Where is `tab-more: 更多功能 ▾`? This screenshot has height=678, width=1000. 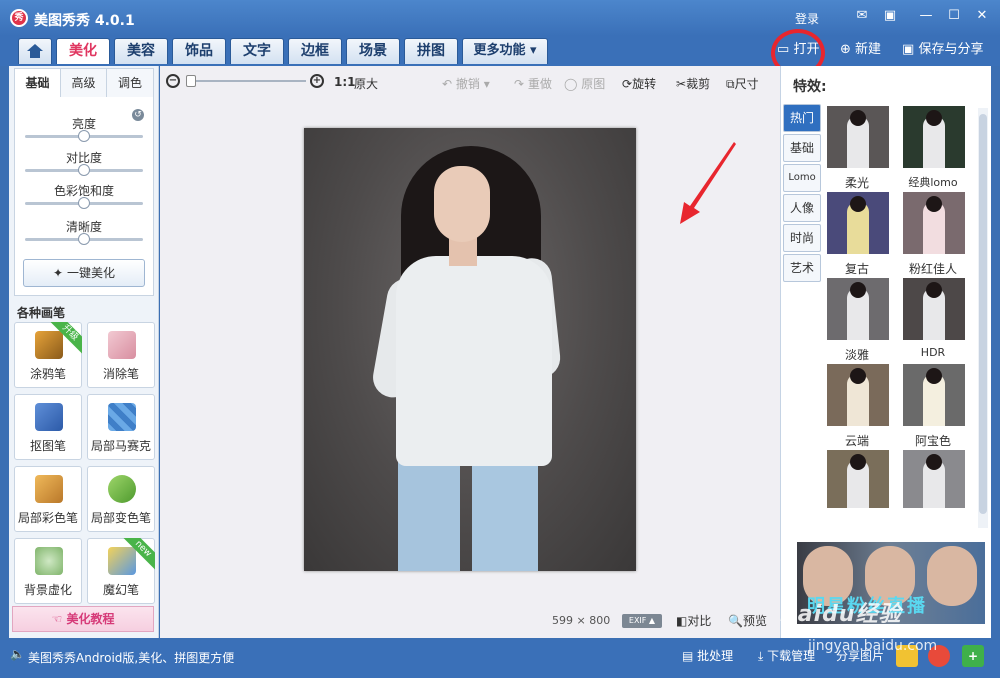
tab-more: 更多功能 ▾ is located at coordinates (505, 51).